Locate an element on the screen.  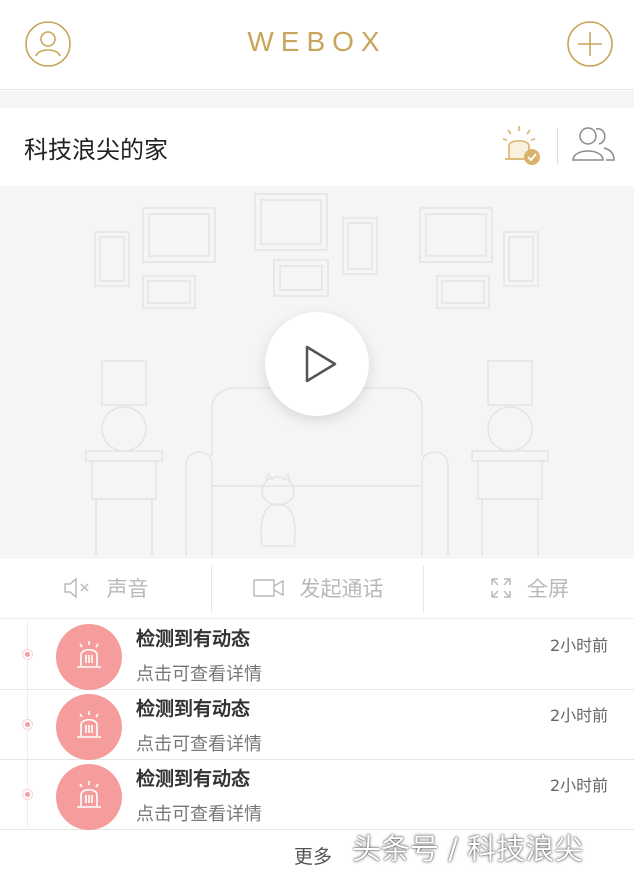
sound-label: 声音 is located at coordinates (127, 589).